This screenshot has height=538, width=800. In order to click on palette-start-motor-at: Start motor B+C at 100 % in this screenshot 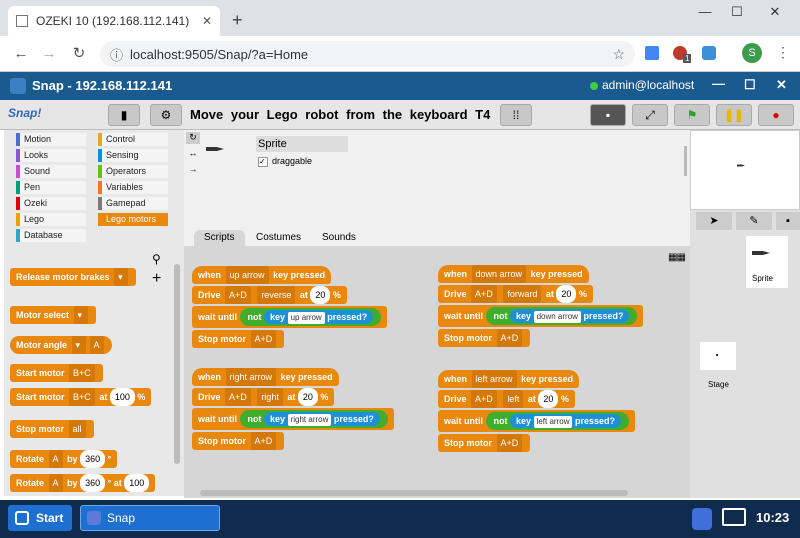, I will do `click(81, 397)`.